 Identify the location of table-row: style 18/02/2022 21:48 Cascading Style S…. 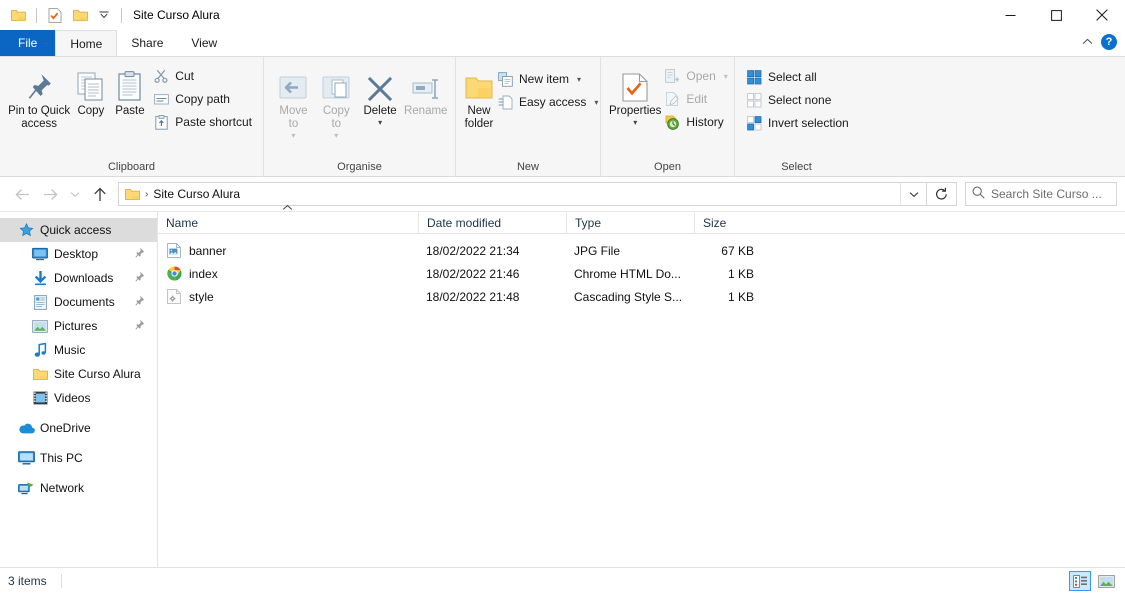
(641, 296).